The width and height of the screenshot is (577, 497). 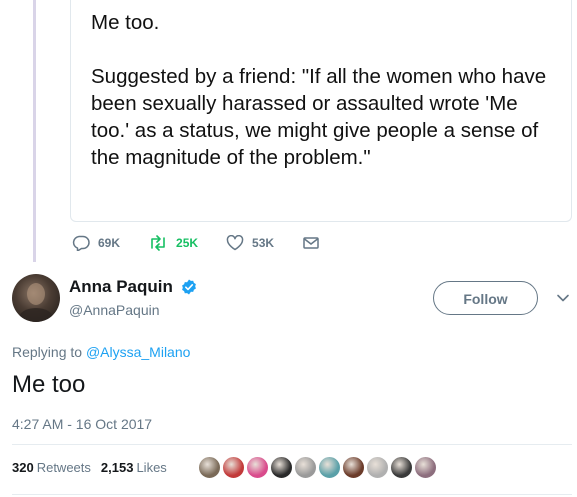 What do you see at coordinates (485, 298) in the screenshot?
I see `follow-button: Follow` at bounding box center [485, 298].